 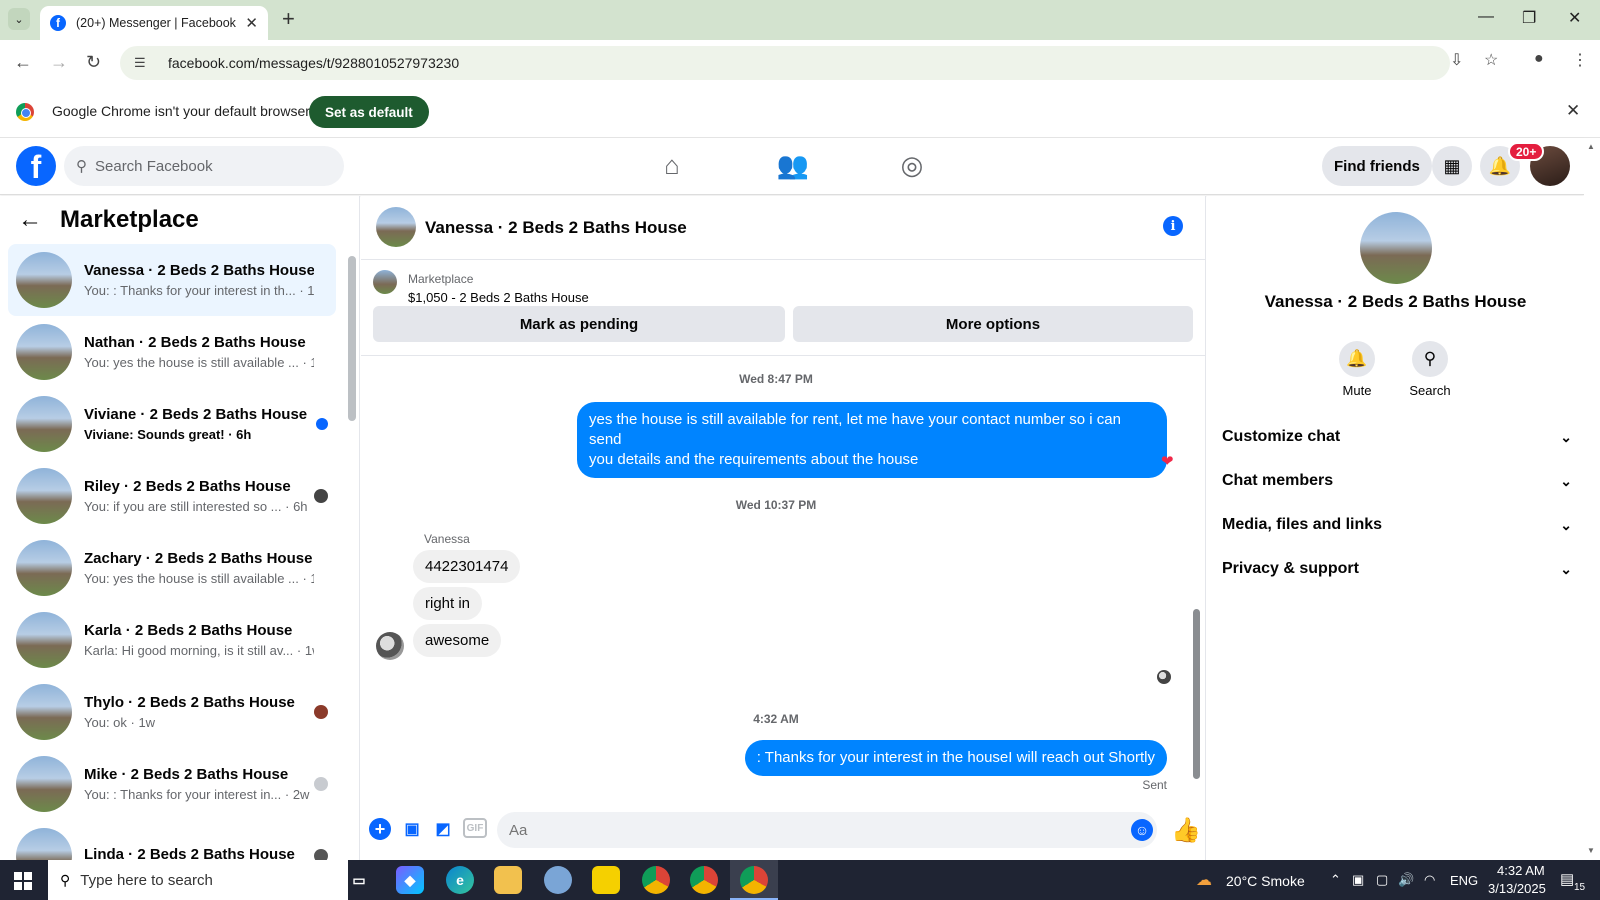 What do you see at coordinates (508, 880) in the screenshot?
I see `file-explorer-icon` at bounding box center [508, 880].